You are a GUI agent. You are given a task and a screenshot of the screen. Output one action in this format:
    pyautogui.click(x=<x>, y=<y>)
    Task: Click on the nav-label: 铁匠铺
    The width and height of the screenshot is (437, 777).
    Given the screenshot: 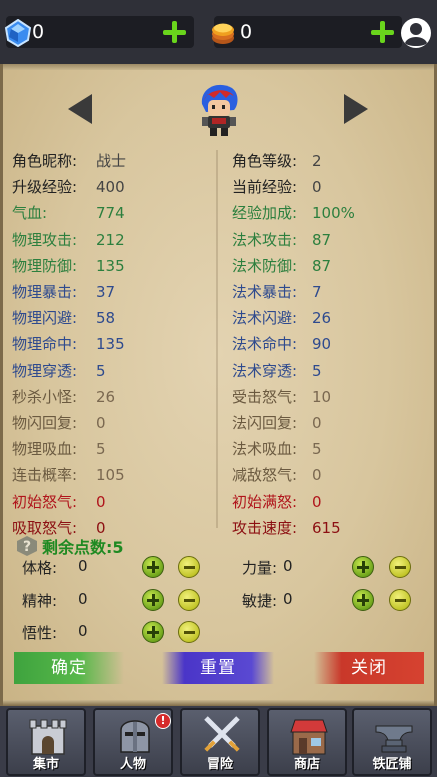 What is the action you would take?
    pyautogui.click(x=392, y=764)
    